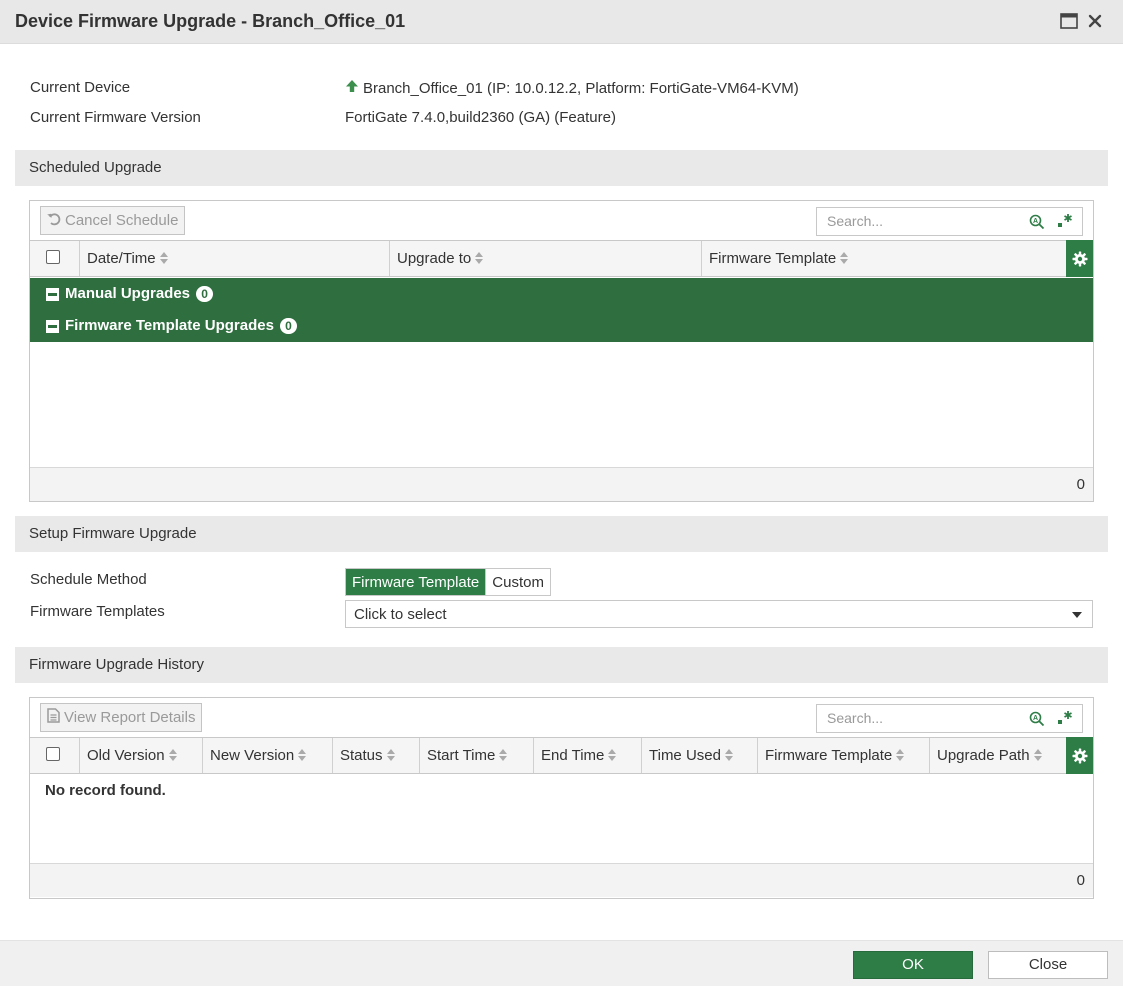 Image resolution: width=1123 pixels, height=986 pixels. What do you see at coordinates (949, 718) in the screenshot?
I see `history-search-input: Search... A` at bounding box center [949, 718].